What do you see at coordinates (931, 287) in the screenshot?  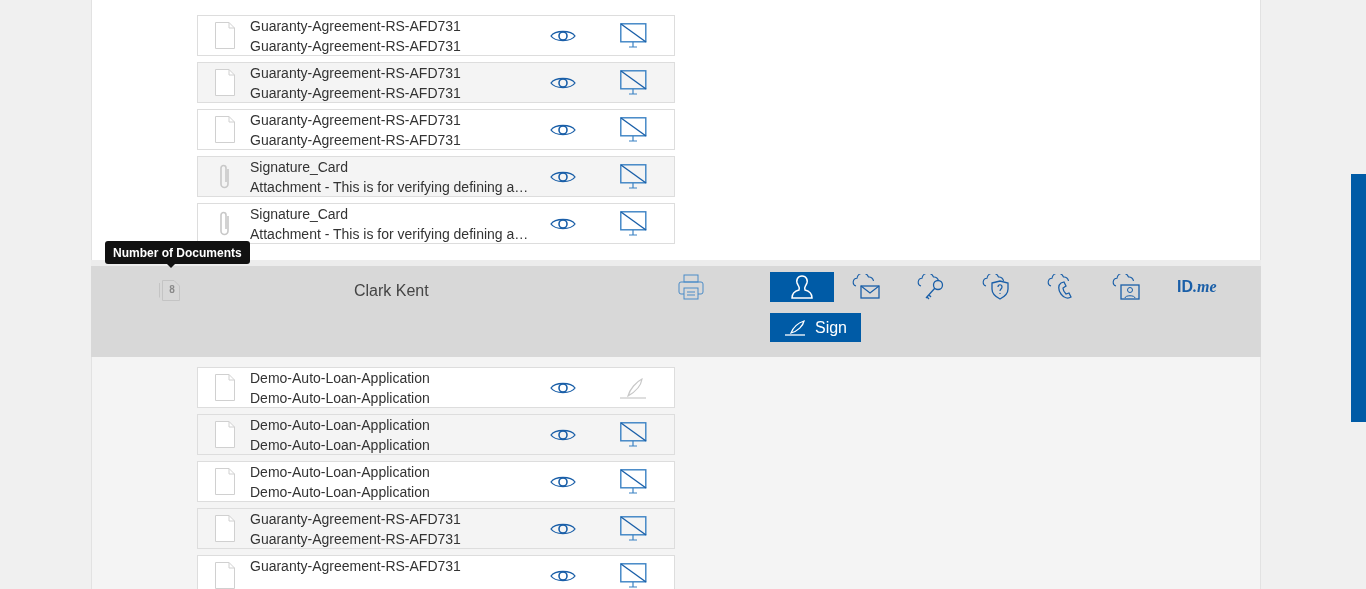 I see `key-cloud-icon` at bounding box center [931, 287].